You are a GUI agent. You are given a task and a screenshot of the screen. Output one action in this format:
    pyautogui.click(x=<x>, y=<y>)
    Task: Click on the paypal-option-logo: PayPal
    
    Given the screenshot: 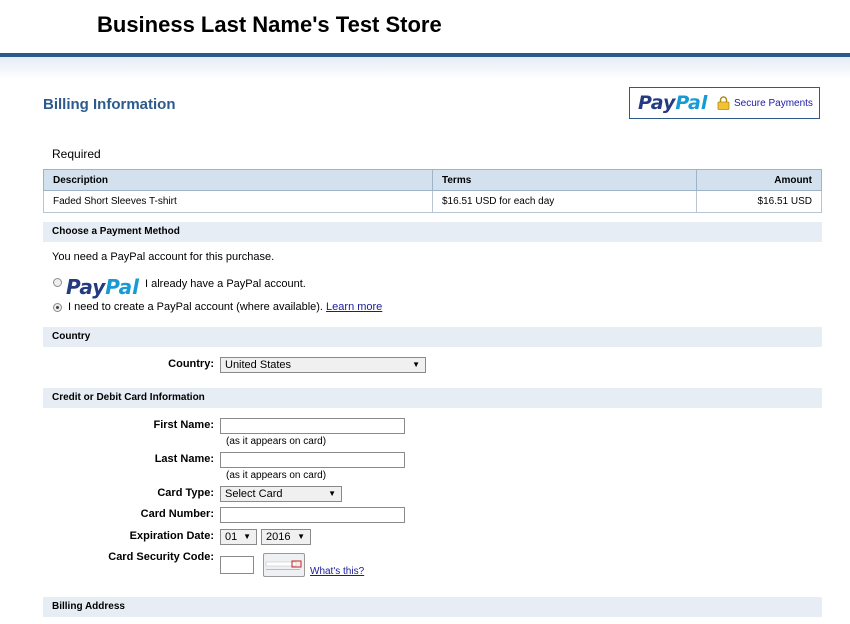 What is the action you would take?
    pyautogui.click(x=102, y=287)
    